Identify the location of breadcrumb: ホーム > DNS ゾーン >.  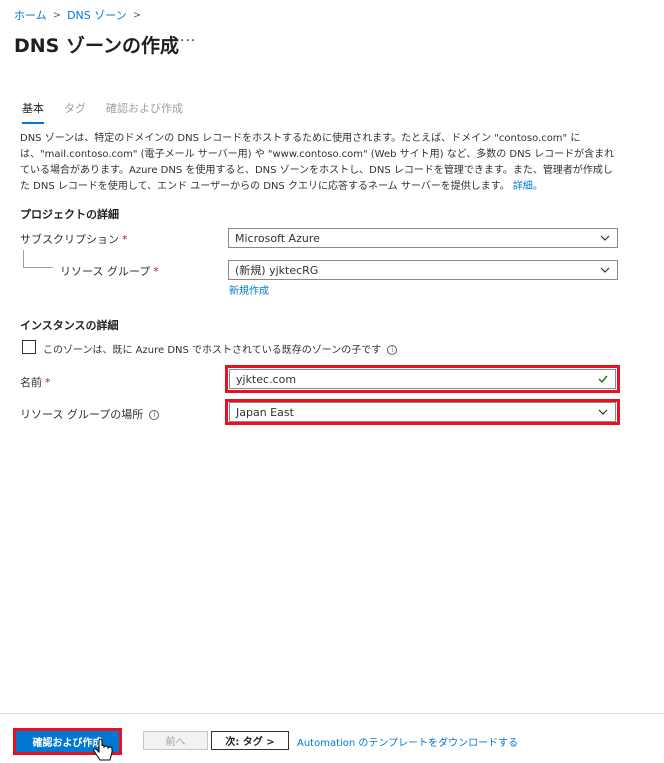
(77, 15).